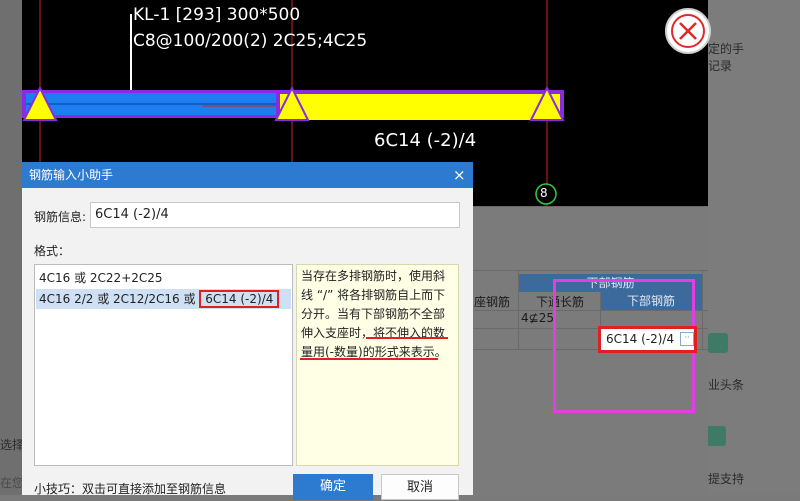  What do you see at coordinates (333, 487) in the screenshot?
I see `ok-button: 确定` at bounding box center [333, 487].